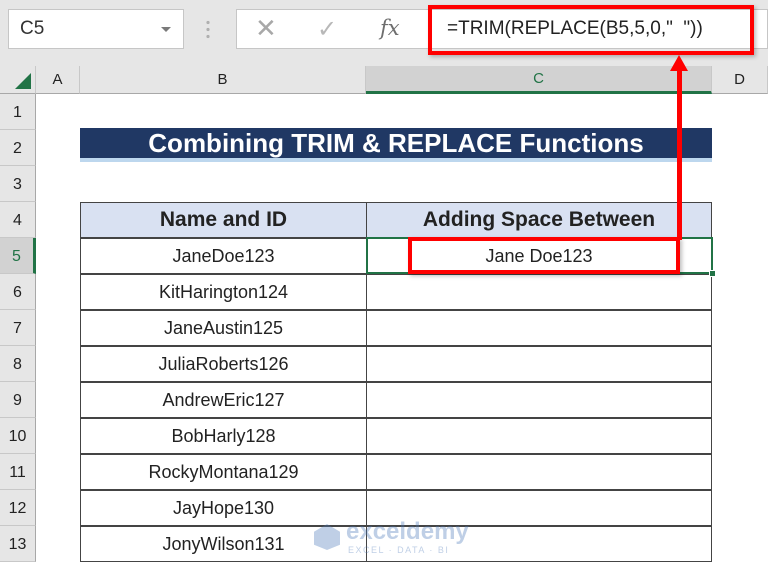 This screenshot has width=768, height=567. What do you see at coordinates (18, 112) in the screenshot?
I see `row-header-1: 1` at bounding box center [18, 112].